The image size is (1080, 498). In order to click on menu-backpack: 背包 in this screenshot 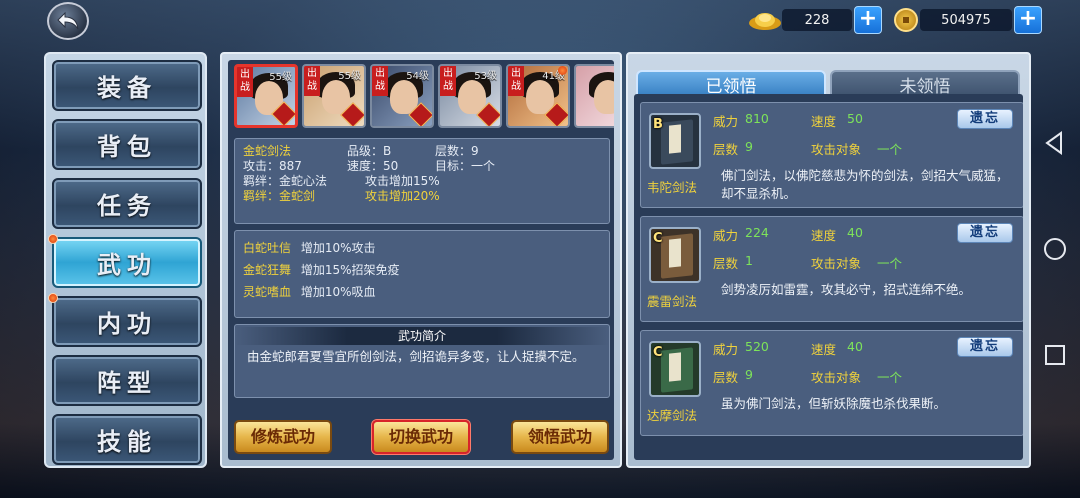, I will do `click(127, 144)`.